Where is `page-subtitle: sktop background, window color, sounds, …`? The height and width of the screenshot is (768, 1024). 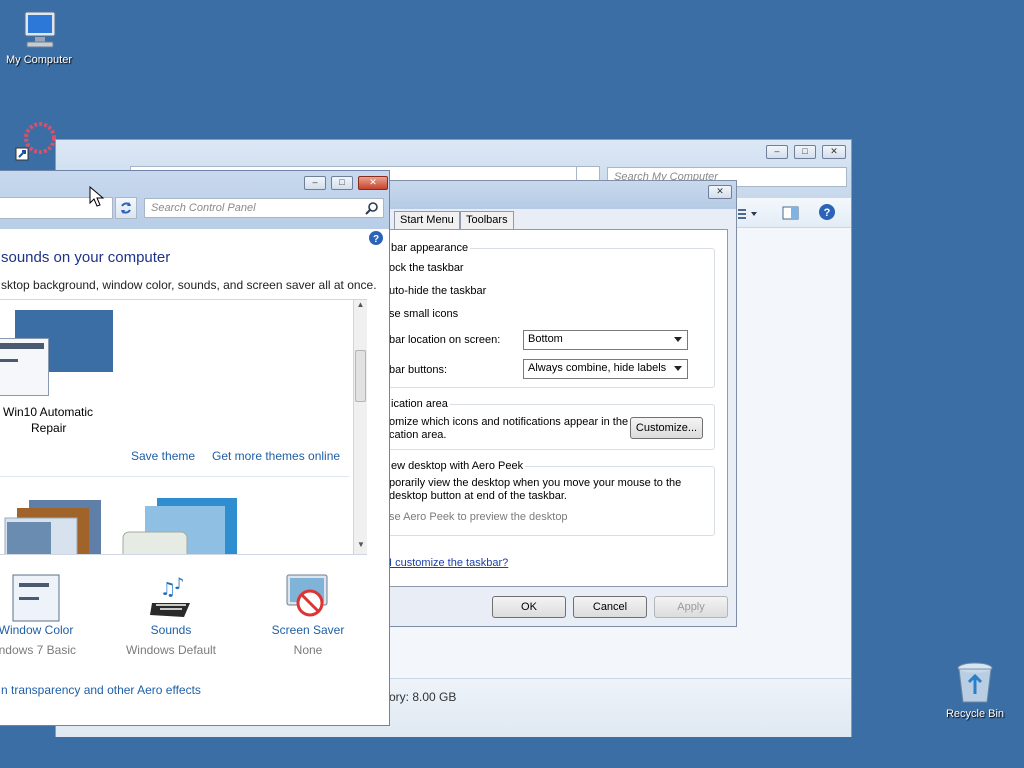 page-subtitle: sktop background, window color, sounds, … is located at coordinates (189, 285).